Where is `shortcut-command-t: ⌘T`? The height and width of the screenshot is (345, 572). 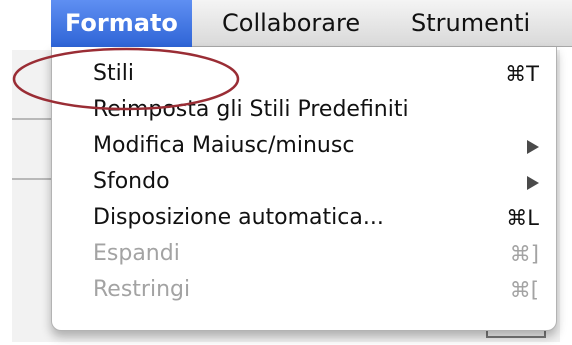 shortcut-command-t: ⌘T is located at coordinates (522, 74).